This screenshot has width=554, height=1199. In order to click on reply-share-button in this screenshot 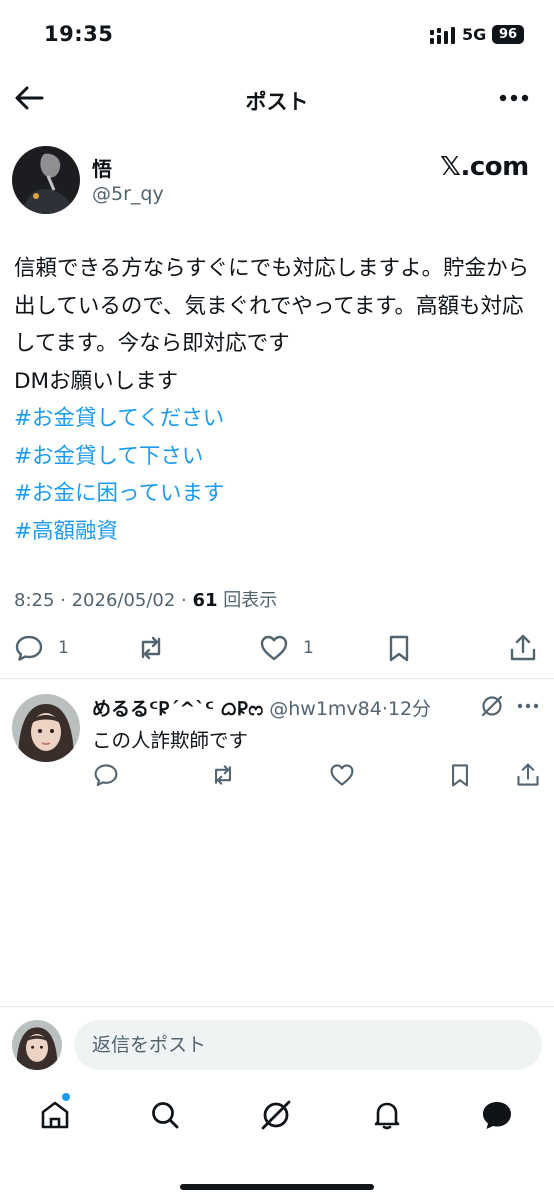, I will do `click(529, 776)`.